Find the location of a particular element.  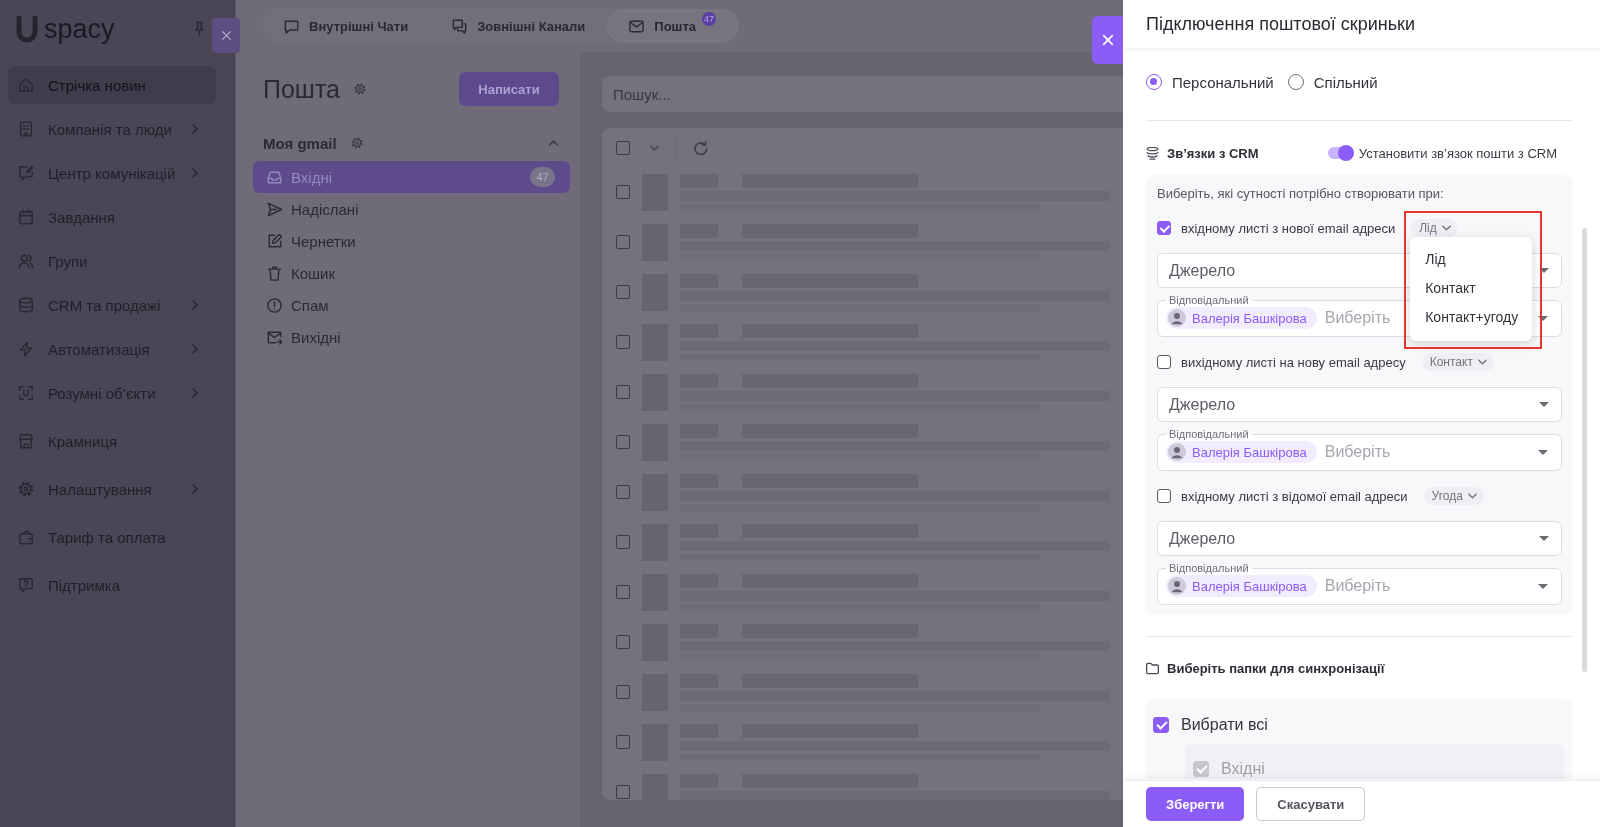

folder-item: Вихідні is located at coordinates (411, 337).